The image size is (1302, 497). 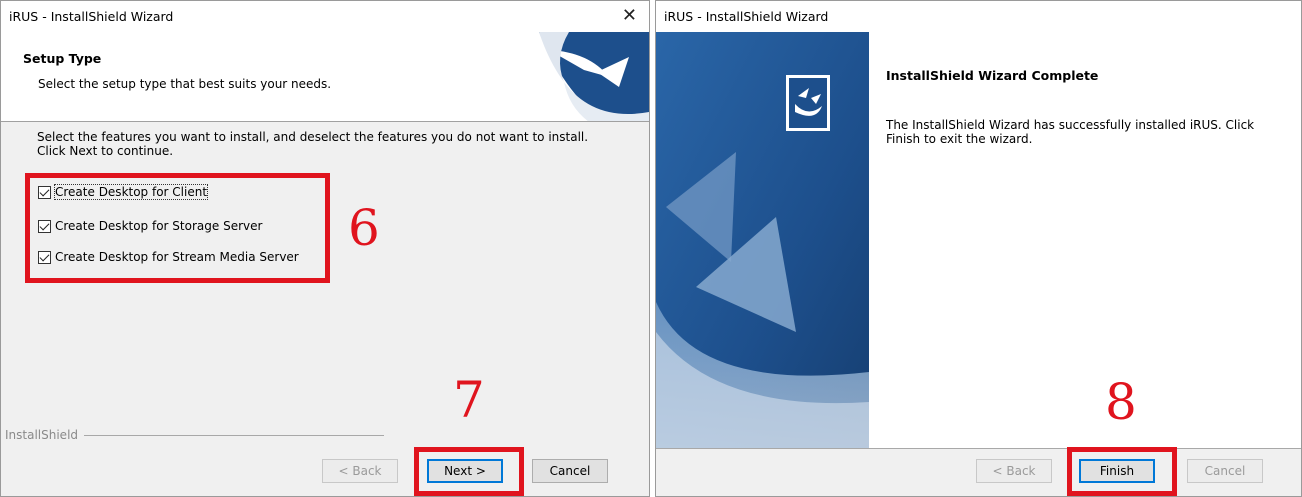 What do you see at coordinates (465, 471) in the screenshot?
I see `next-button: Next >` at bounding box center [465, 471].